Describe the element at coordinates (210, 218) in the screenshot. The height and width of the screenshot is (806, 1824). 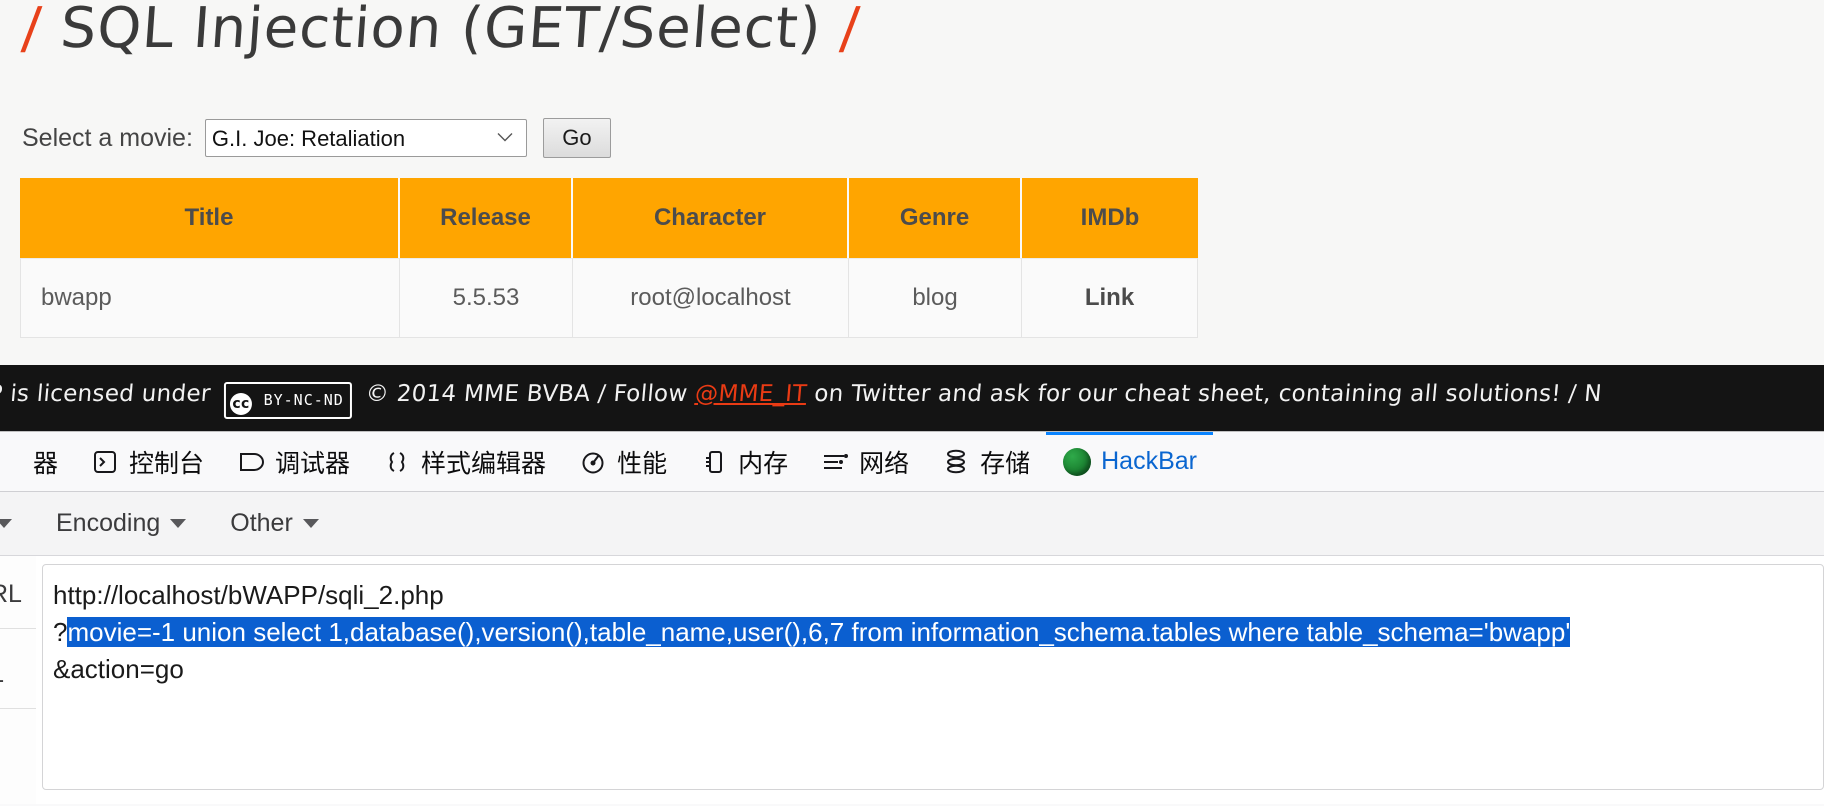
I see `column-header-title: Title` at that location.